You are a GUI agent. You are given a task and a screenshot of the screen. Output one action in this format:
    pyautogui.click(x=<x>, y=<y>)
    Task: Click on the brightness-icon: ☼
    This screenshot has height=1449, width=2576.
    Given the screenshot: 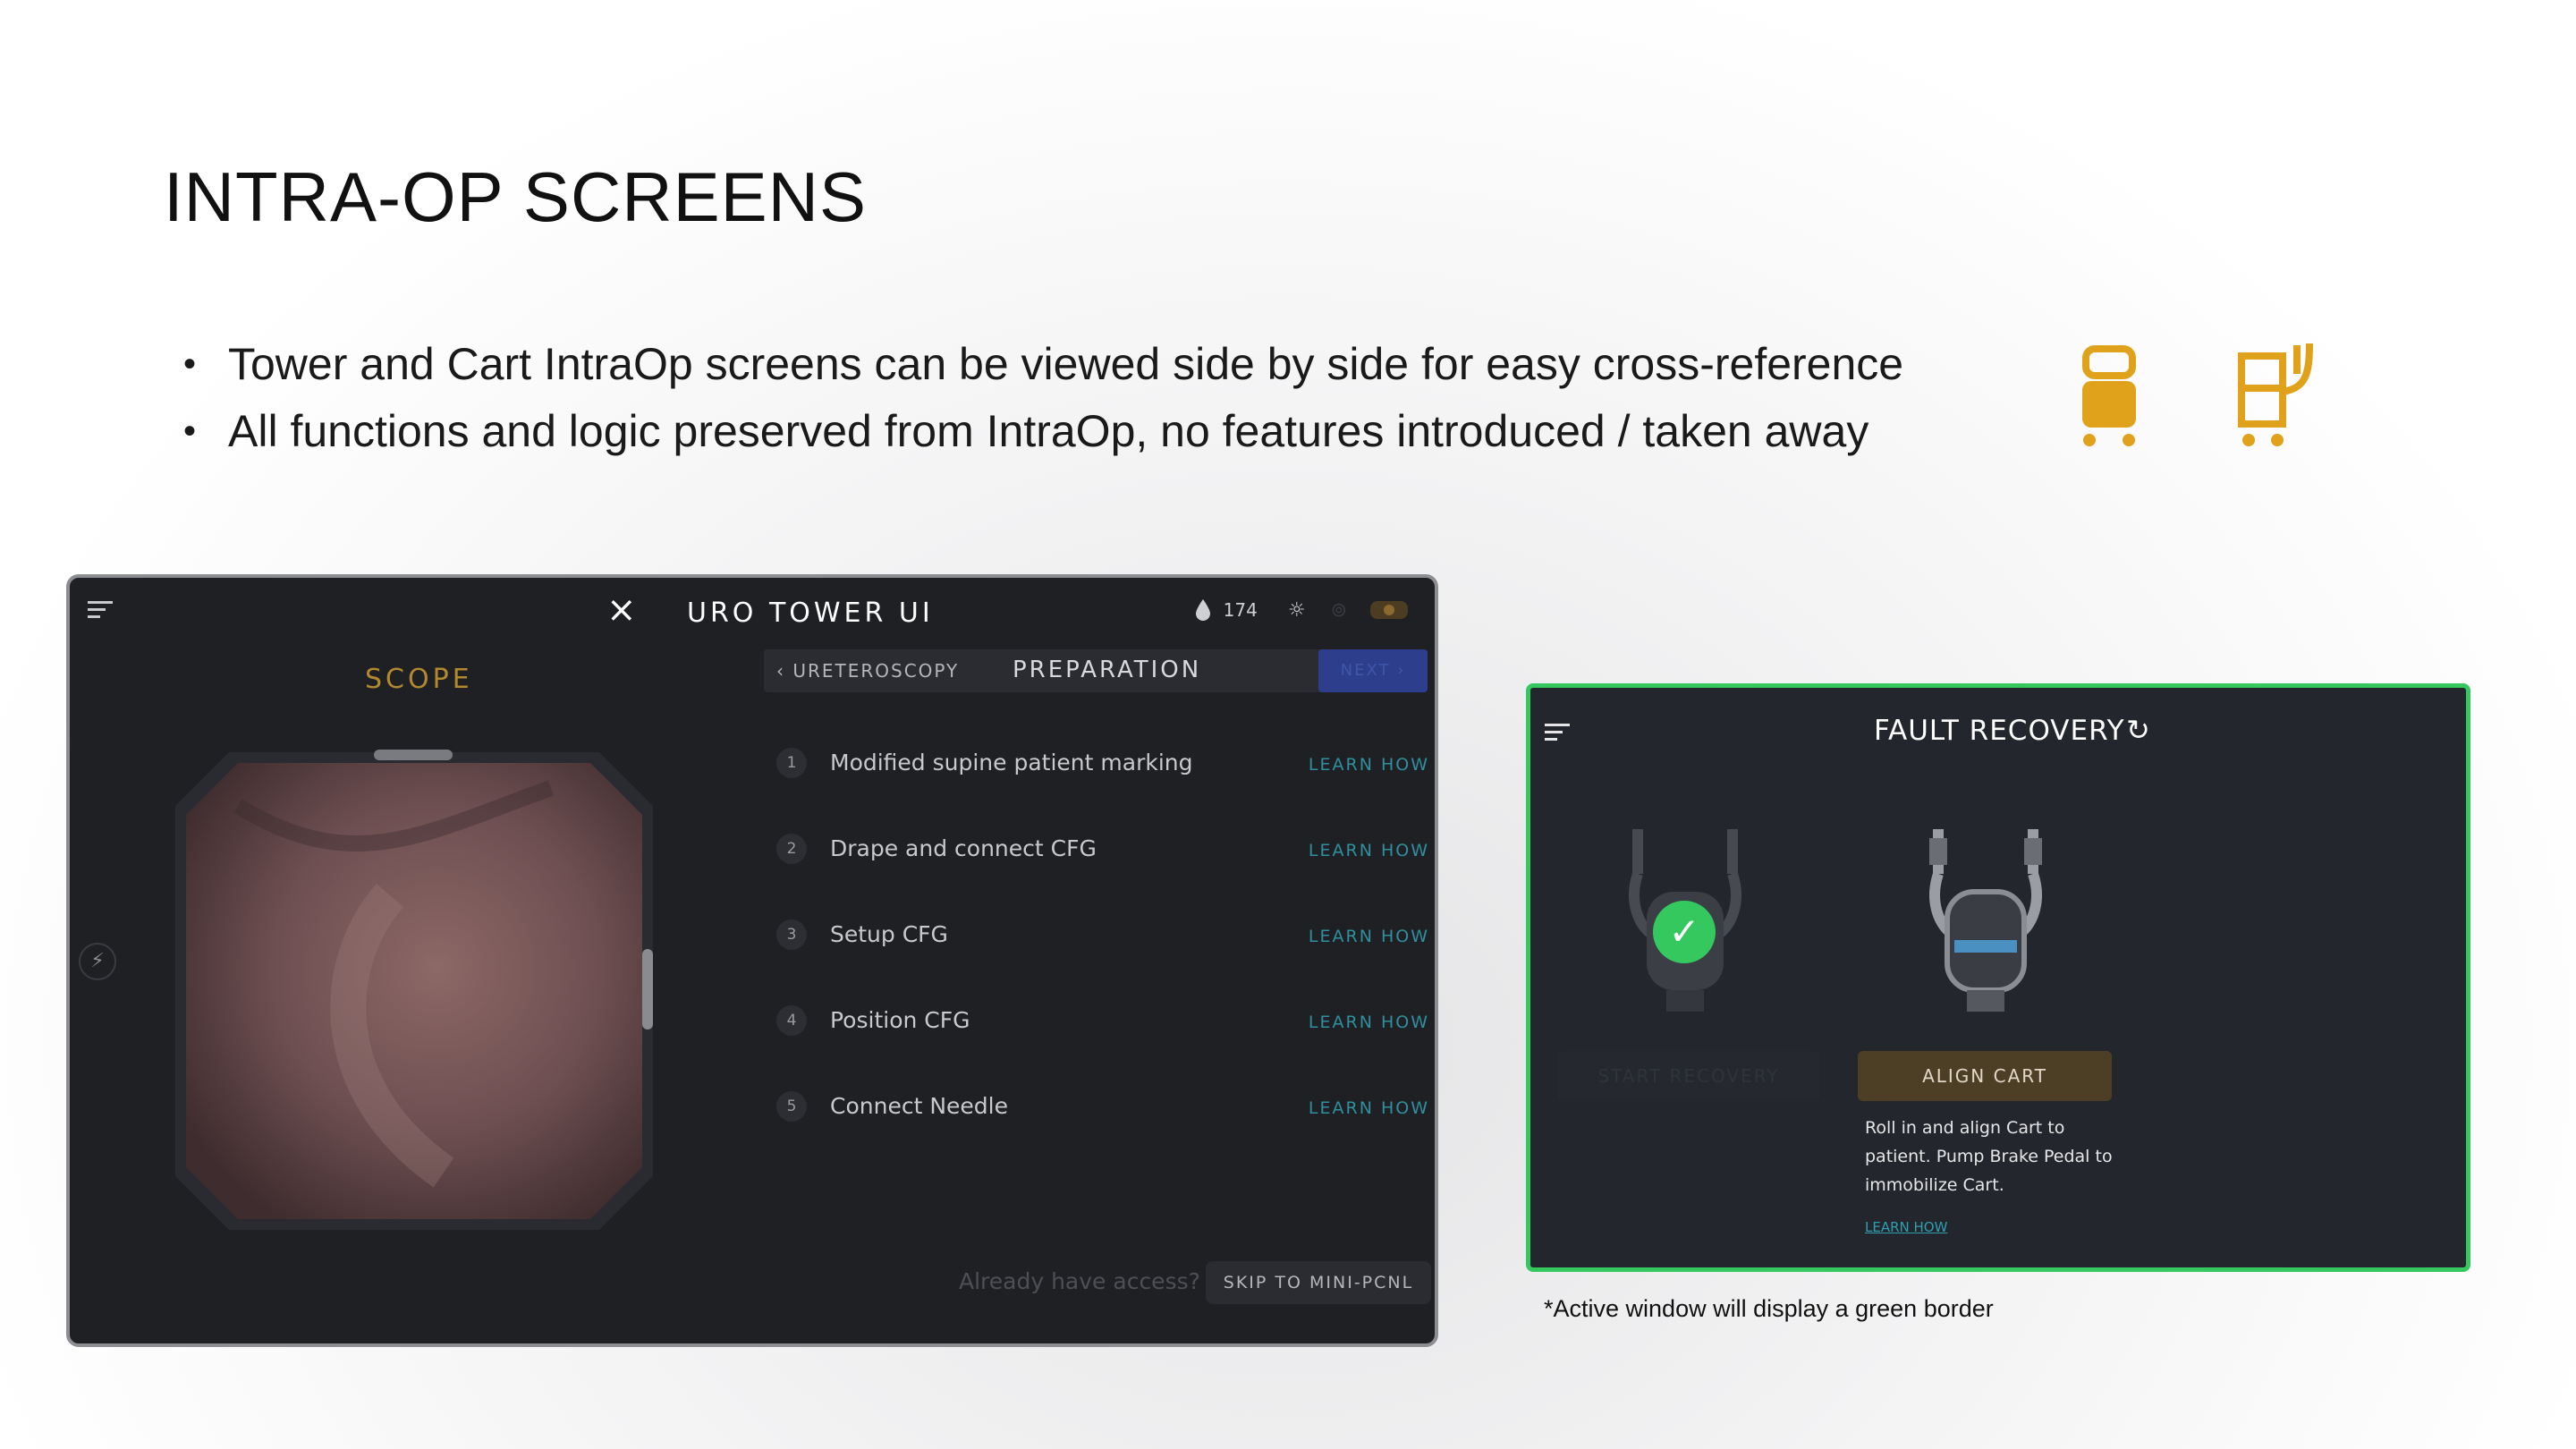 What is the action you would take?
    pyautogui.click(x=1297, y=610)
    